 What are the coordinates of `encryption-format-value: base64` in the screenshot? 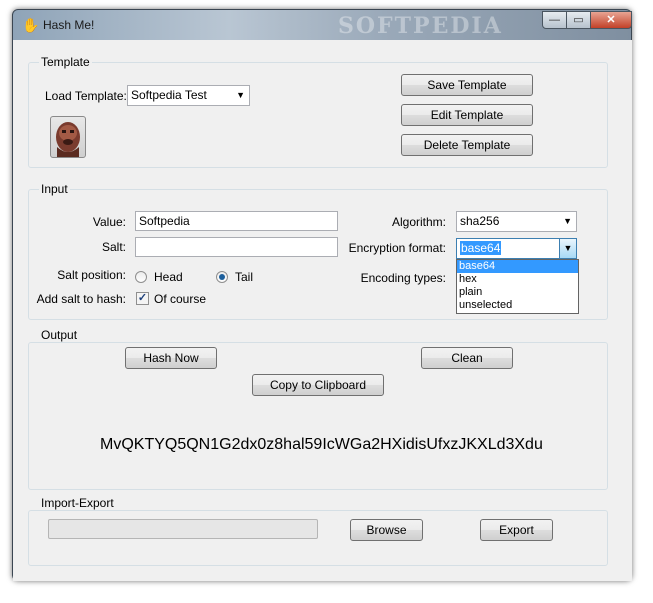 It's located at (481, 248).